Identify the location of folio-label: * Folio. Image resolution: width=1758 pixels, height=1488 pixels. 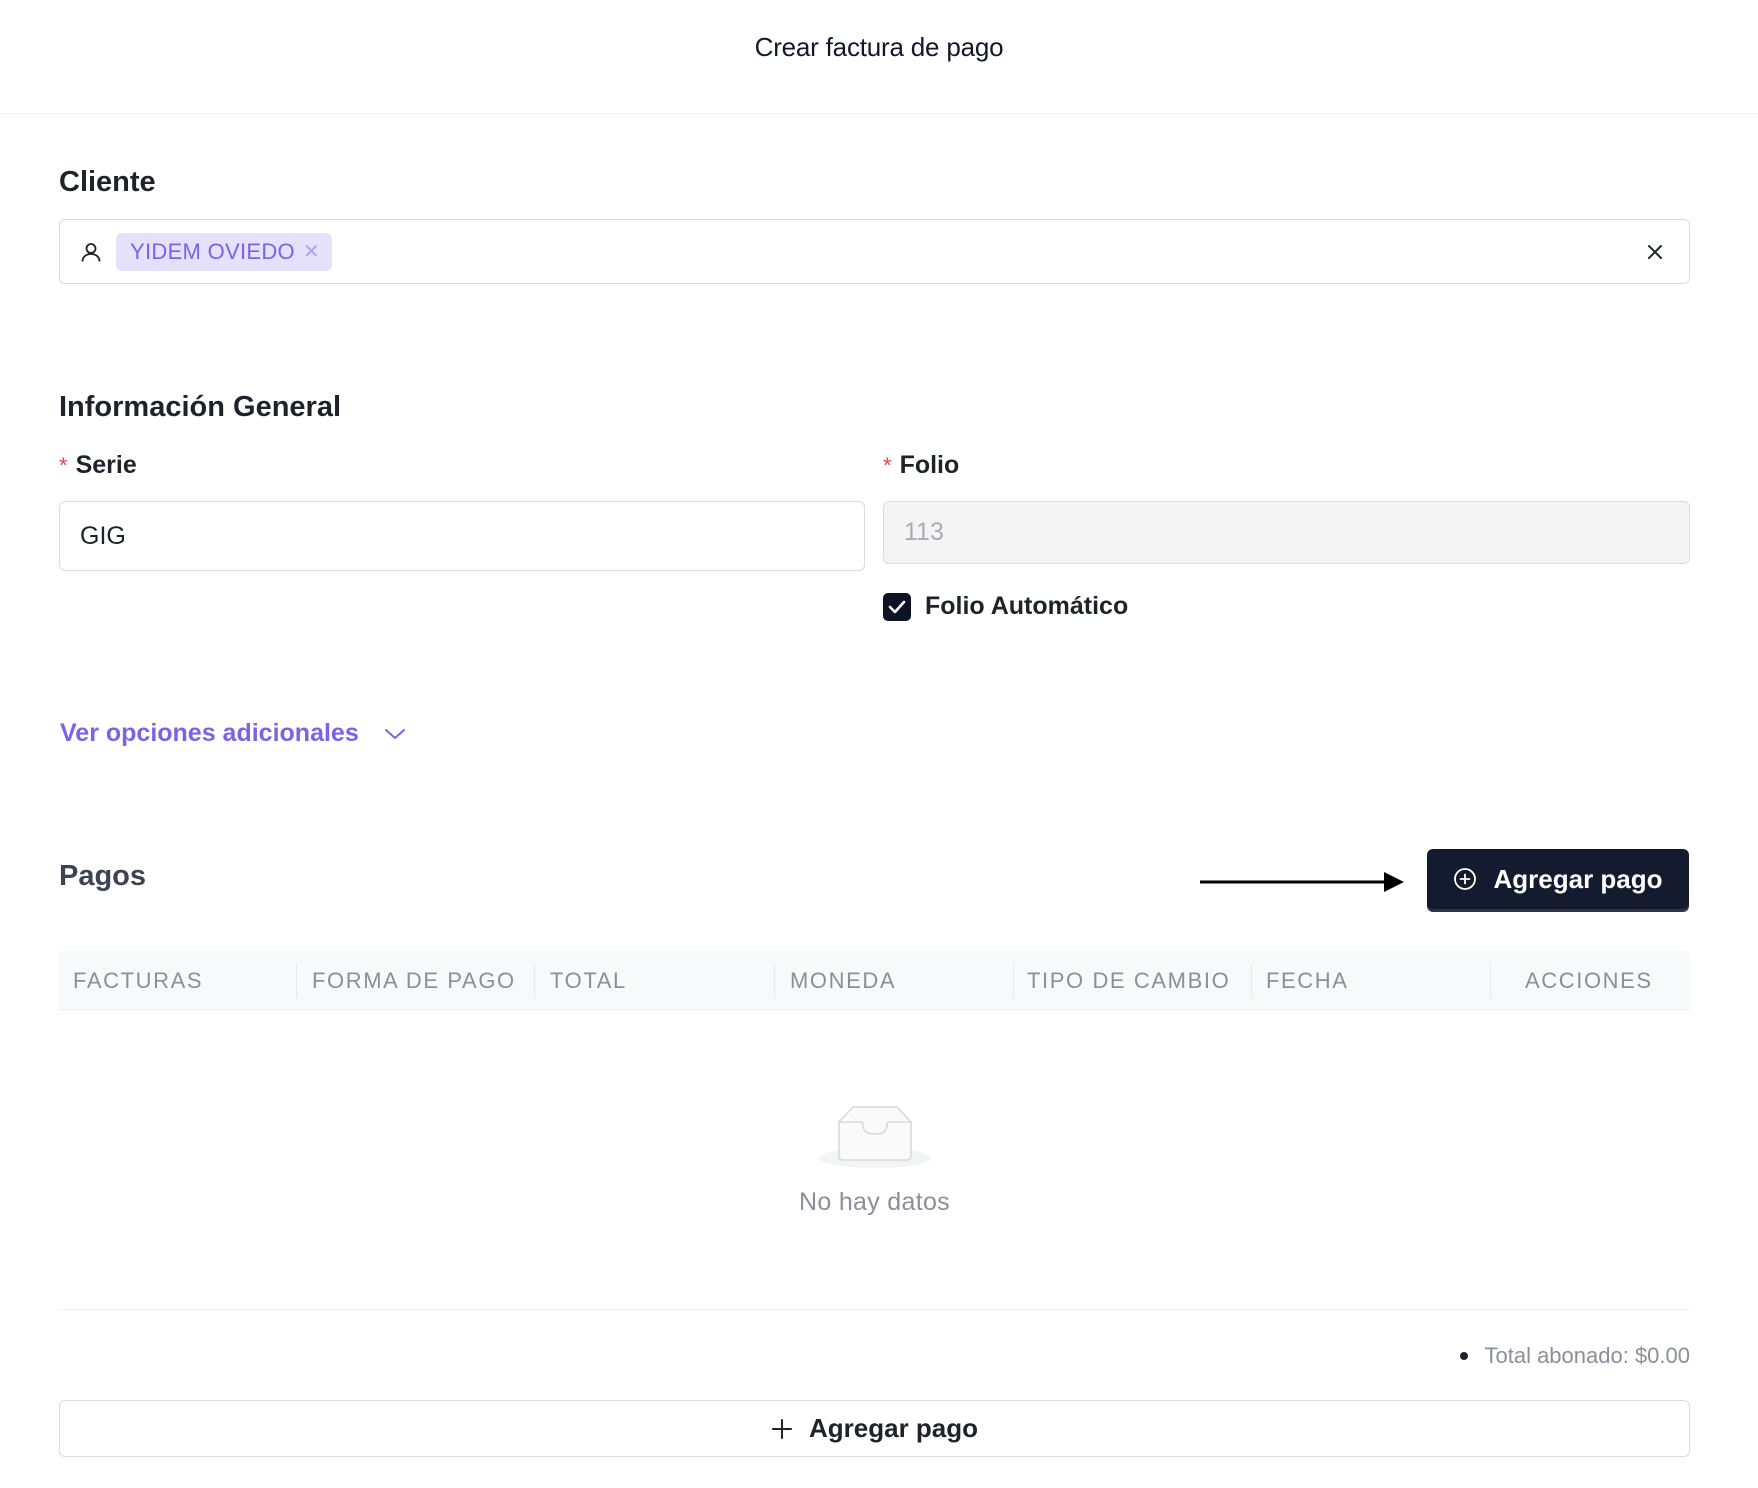
(921, 465).